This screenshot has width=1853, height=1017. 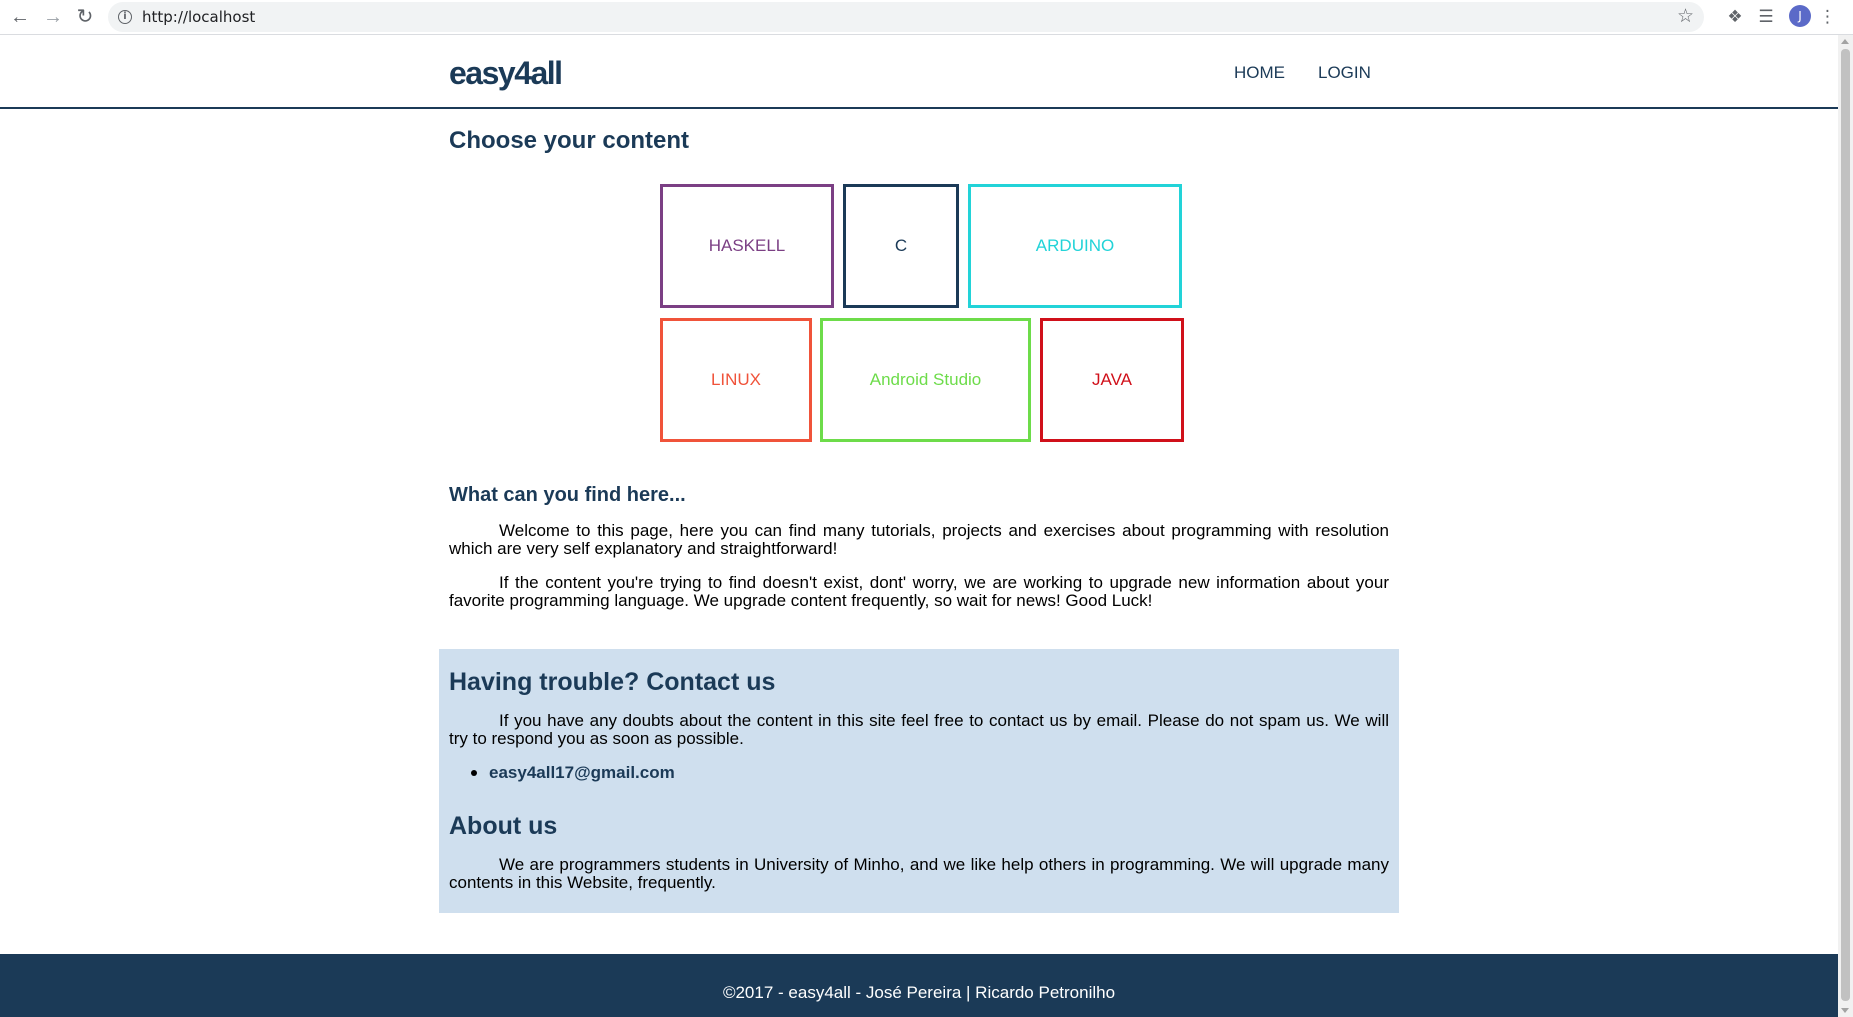 What do you see at coordinates (474, 773) in the screenshot?
I see `list-bullet` at bounding box center [474, 773].